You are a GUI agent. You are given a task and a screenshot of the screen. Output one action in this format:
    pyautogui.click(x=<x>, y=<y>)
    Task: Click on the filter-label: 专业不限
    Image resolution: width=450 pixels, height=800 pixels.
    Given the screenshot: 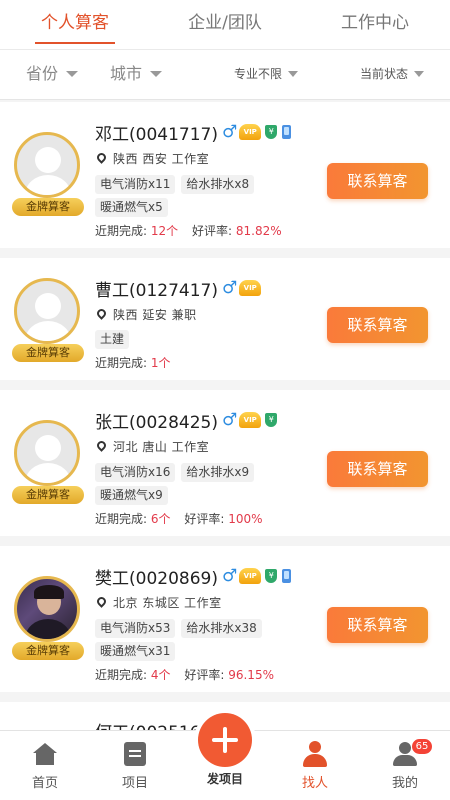 What is the action you would take?
    pyautogui.click(x=258, y=74)
    